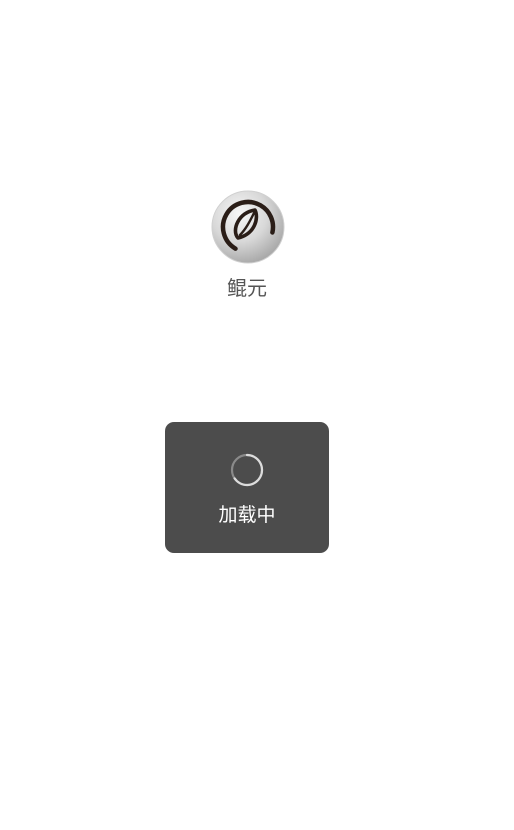 This screenshot has width=514, height=830. Describe the element at coordinates (247, 470) in the screenshot. I see `loading-spinner-icon` at that location.